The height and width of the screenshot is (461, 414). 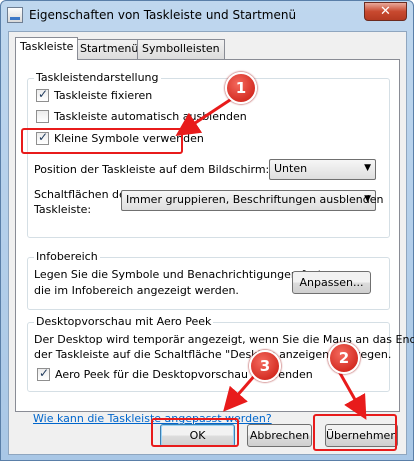 What do you see at coordinates (265, 366) in the screenshot?
I see `annotation-badge-3: 3` at bounding box center [265, 366].